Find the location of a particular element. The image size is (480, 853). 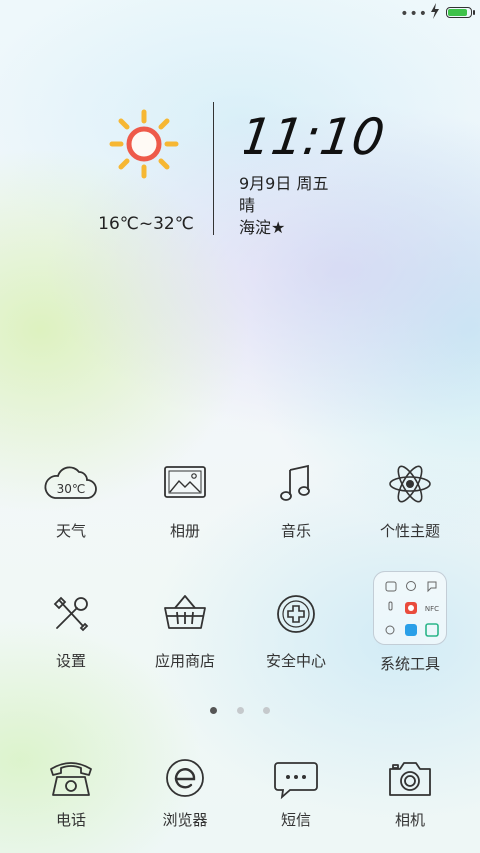

app-label: 电话 is located at coordinates (70, 820).